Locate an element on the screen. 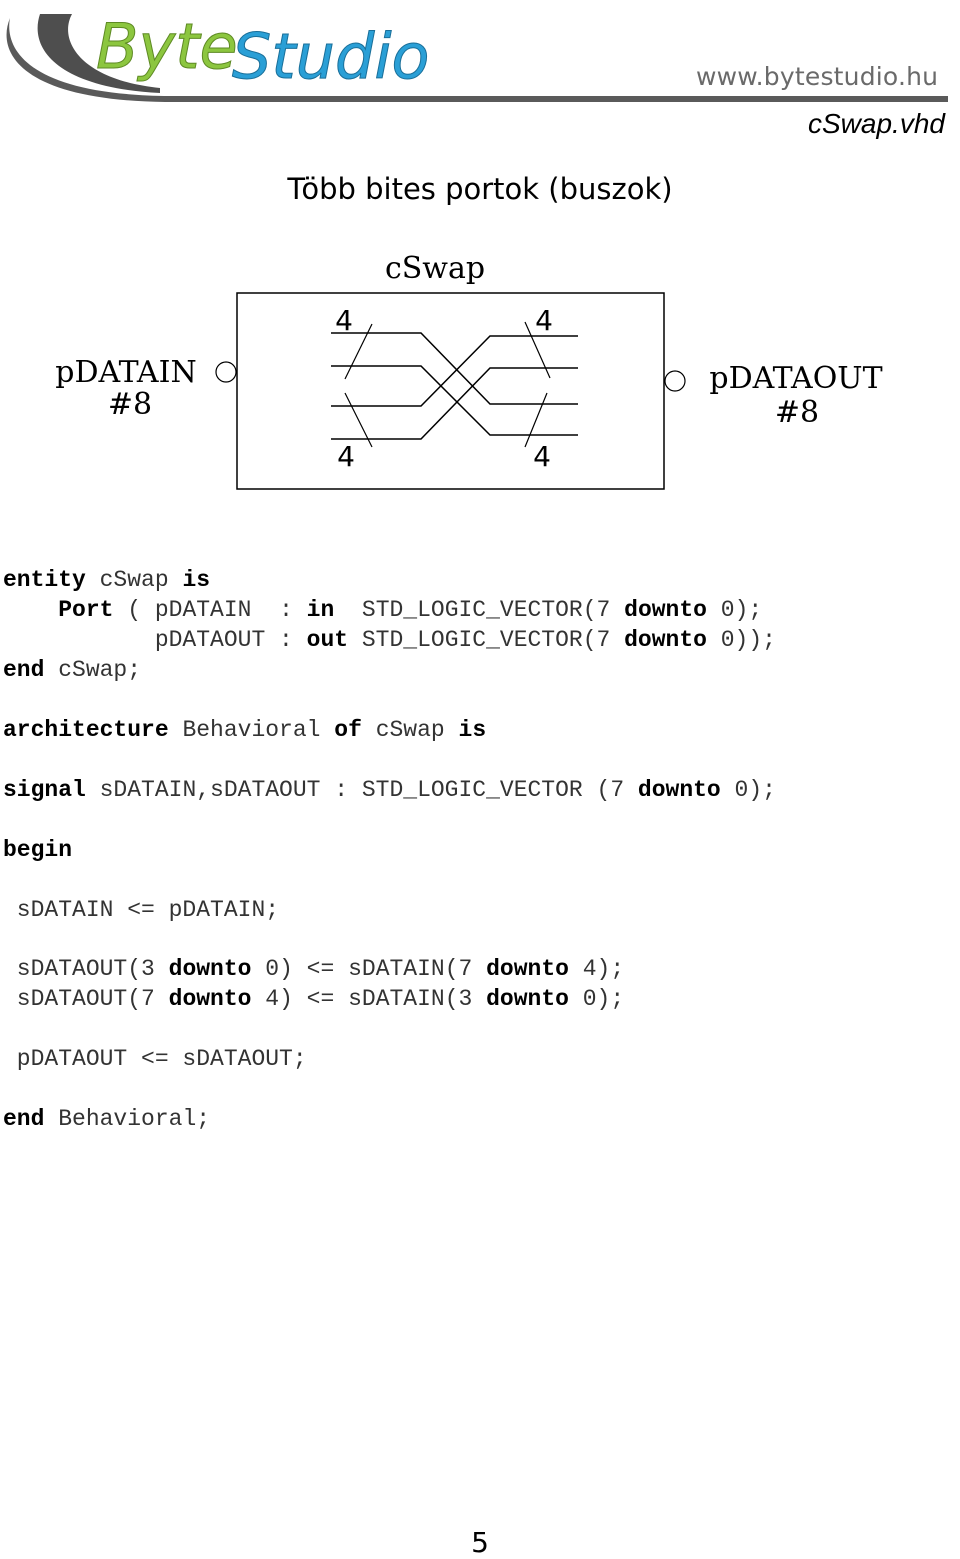 This screenshot has width=960, height=1559. output-port-name: pDATAOUT is located at coordinates (795, 378).